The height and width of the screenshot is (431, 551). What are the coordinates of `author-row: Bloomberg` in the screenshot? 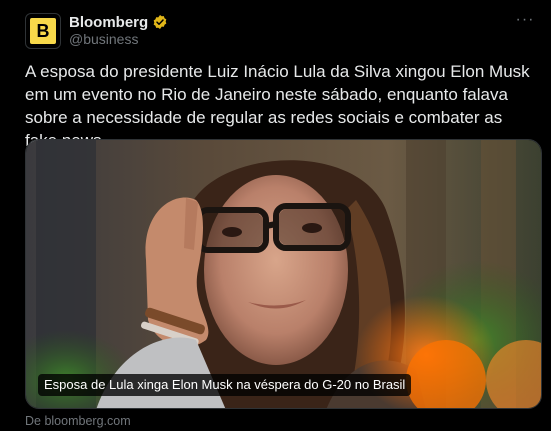 It's located at (118, 22).